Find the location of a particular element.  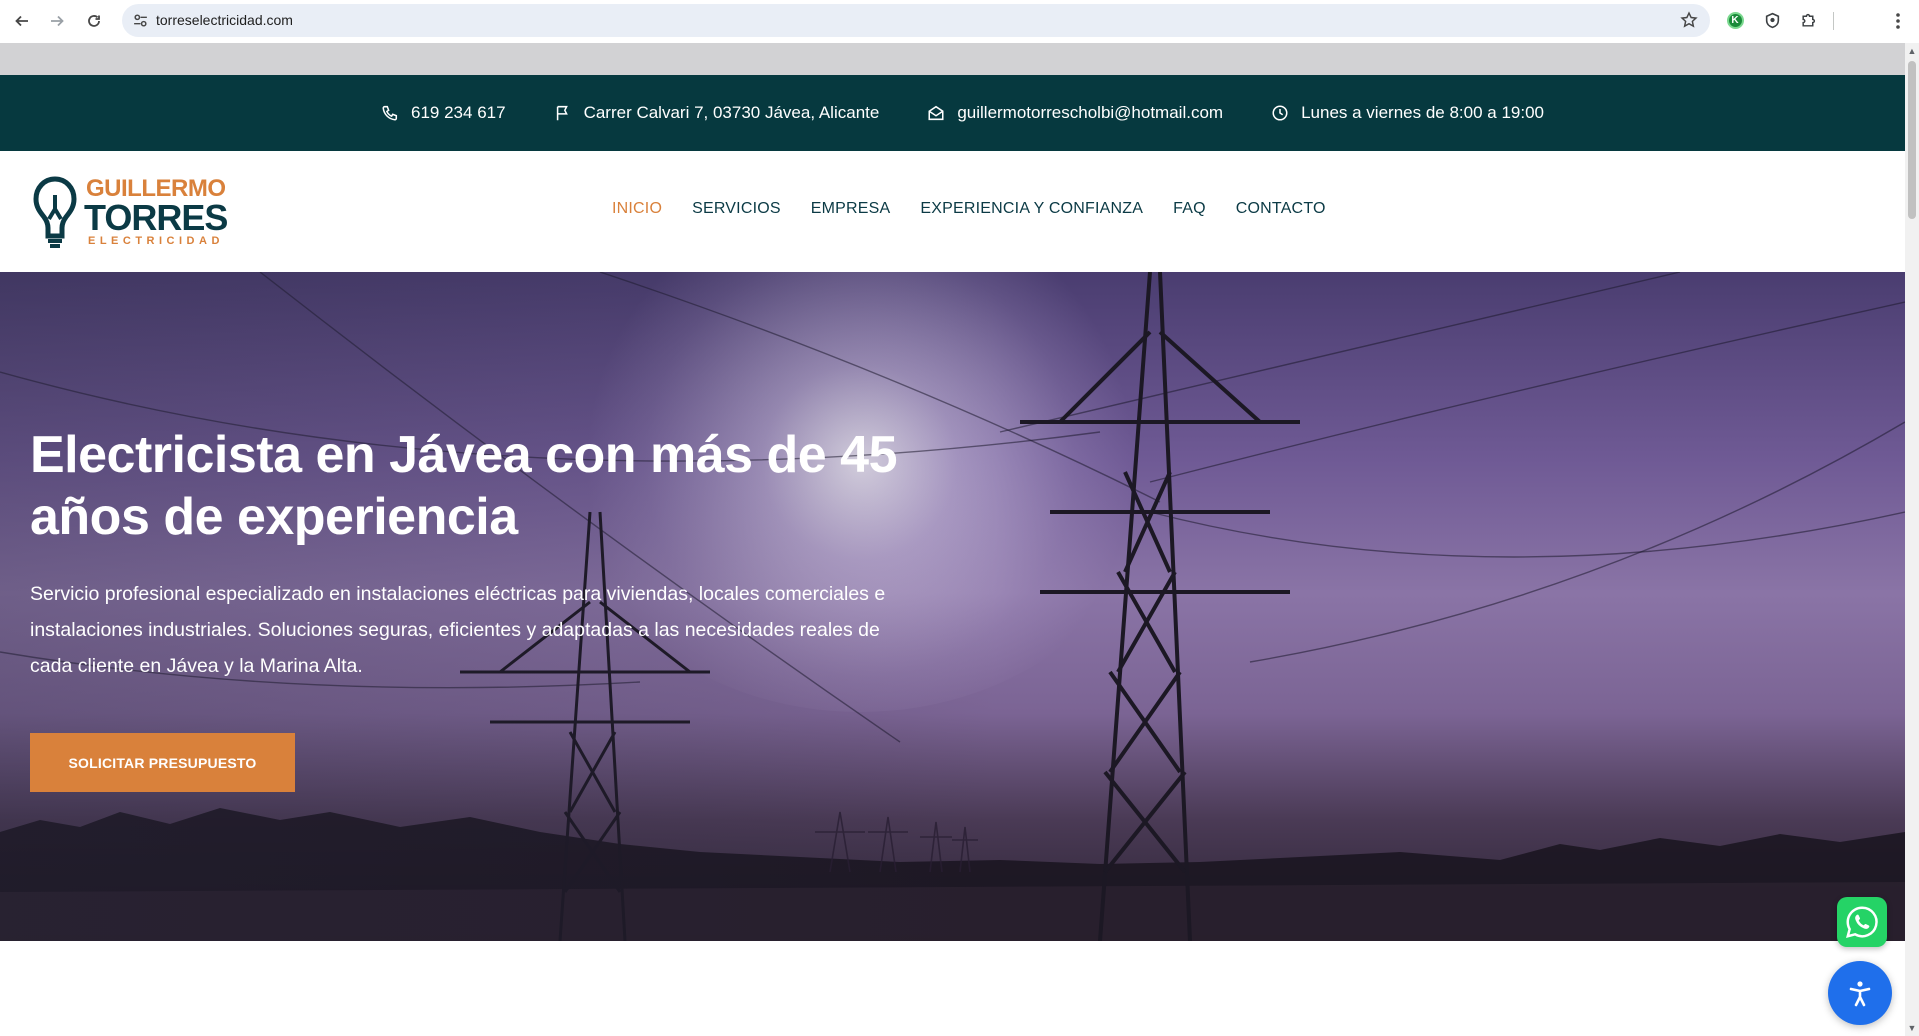

browser-toolbar: torreselectricidad.com K is located at coordinates (959, 21).